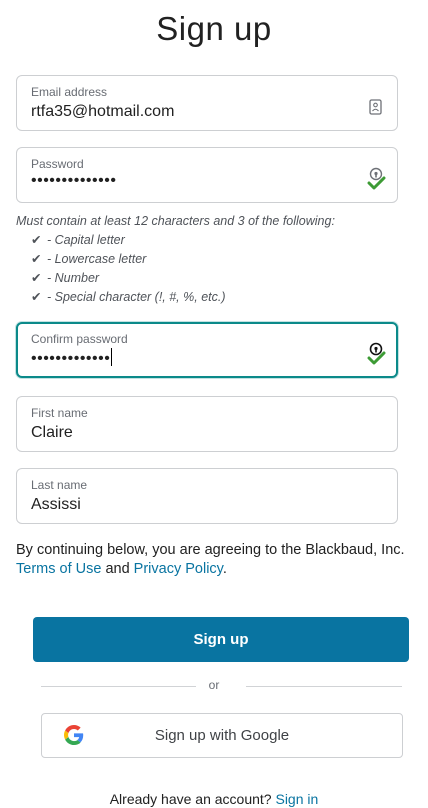 This screenshot has width=428, height=808. I want to click on first-name-field: First name Claire, so click(207, 424).